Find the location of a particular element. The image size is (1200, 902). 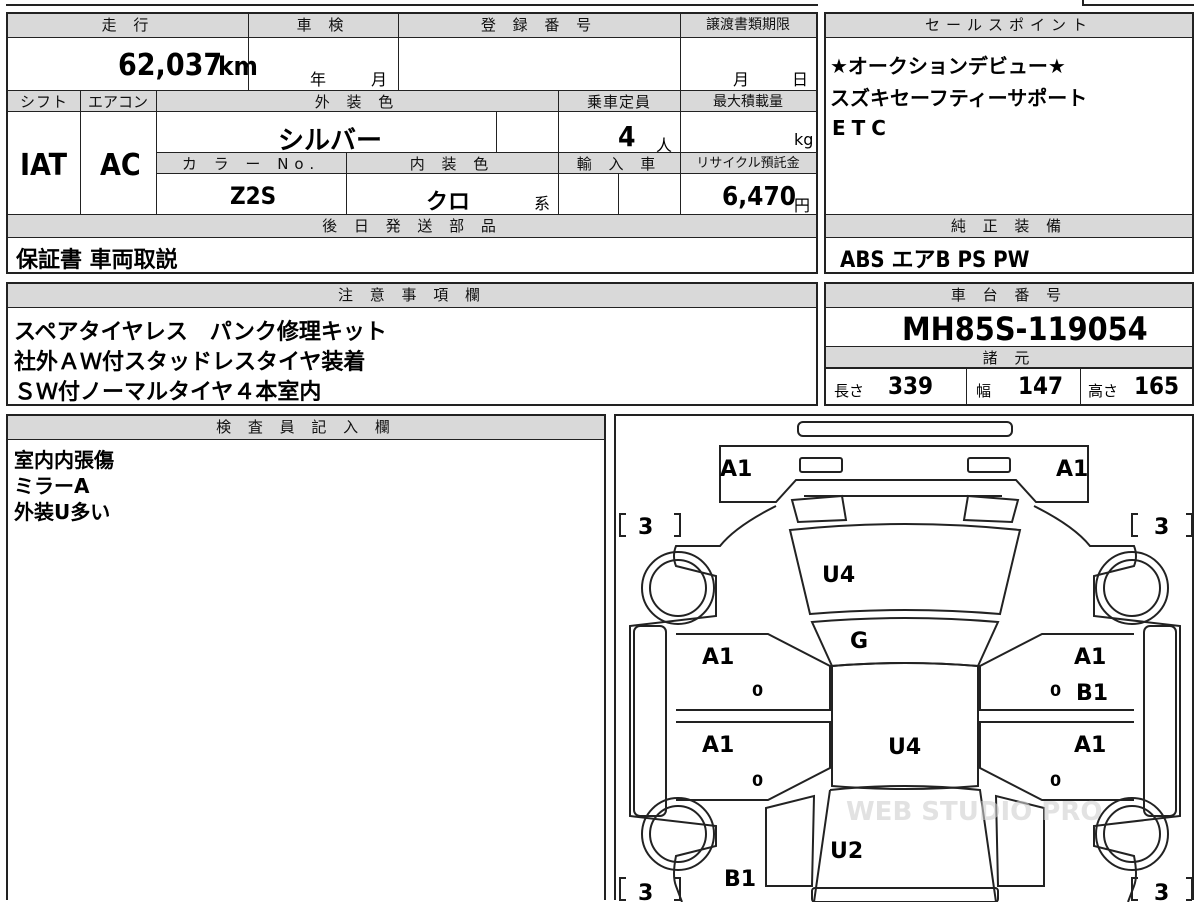

chassis-number: MH85S-119054 is located at coordinates (1025, 329).